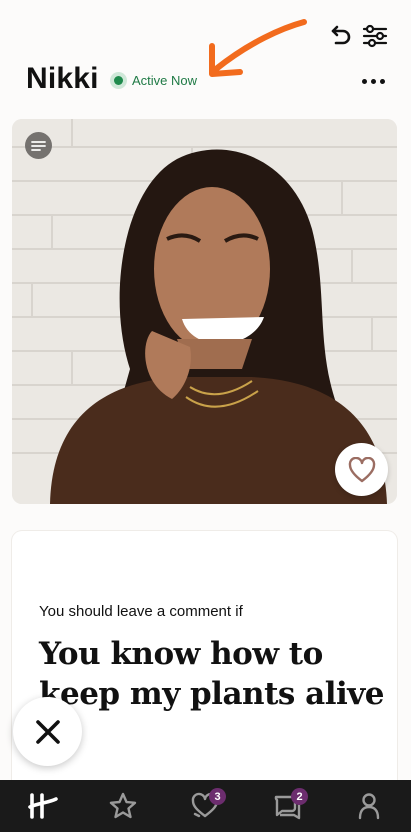 Image resolution: width=411 pixels, height=832 pixels. I want to click on lines-icon, so click(38, 145).